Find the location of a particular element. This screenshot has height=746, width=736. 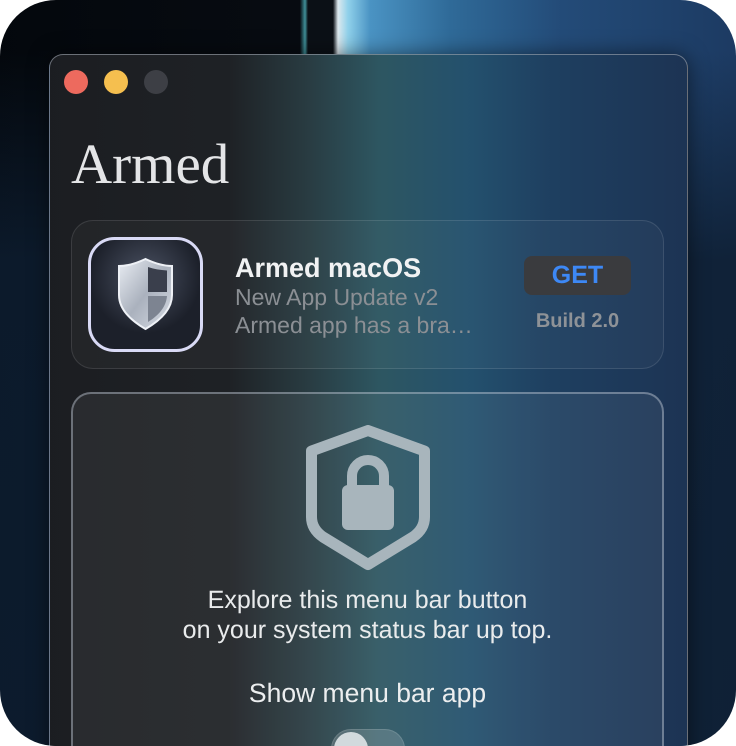

page-heading: Armed is located at coordinates (150, 165).